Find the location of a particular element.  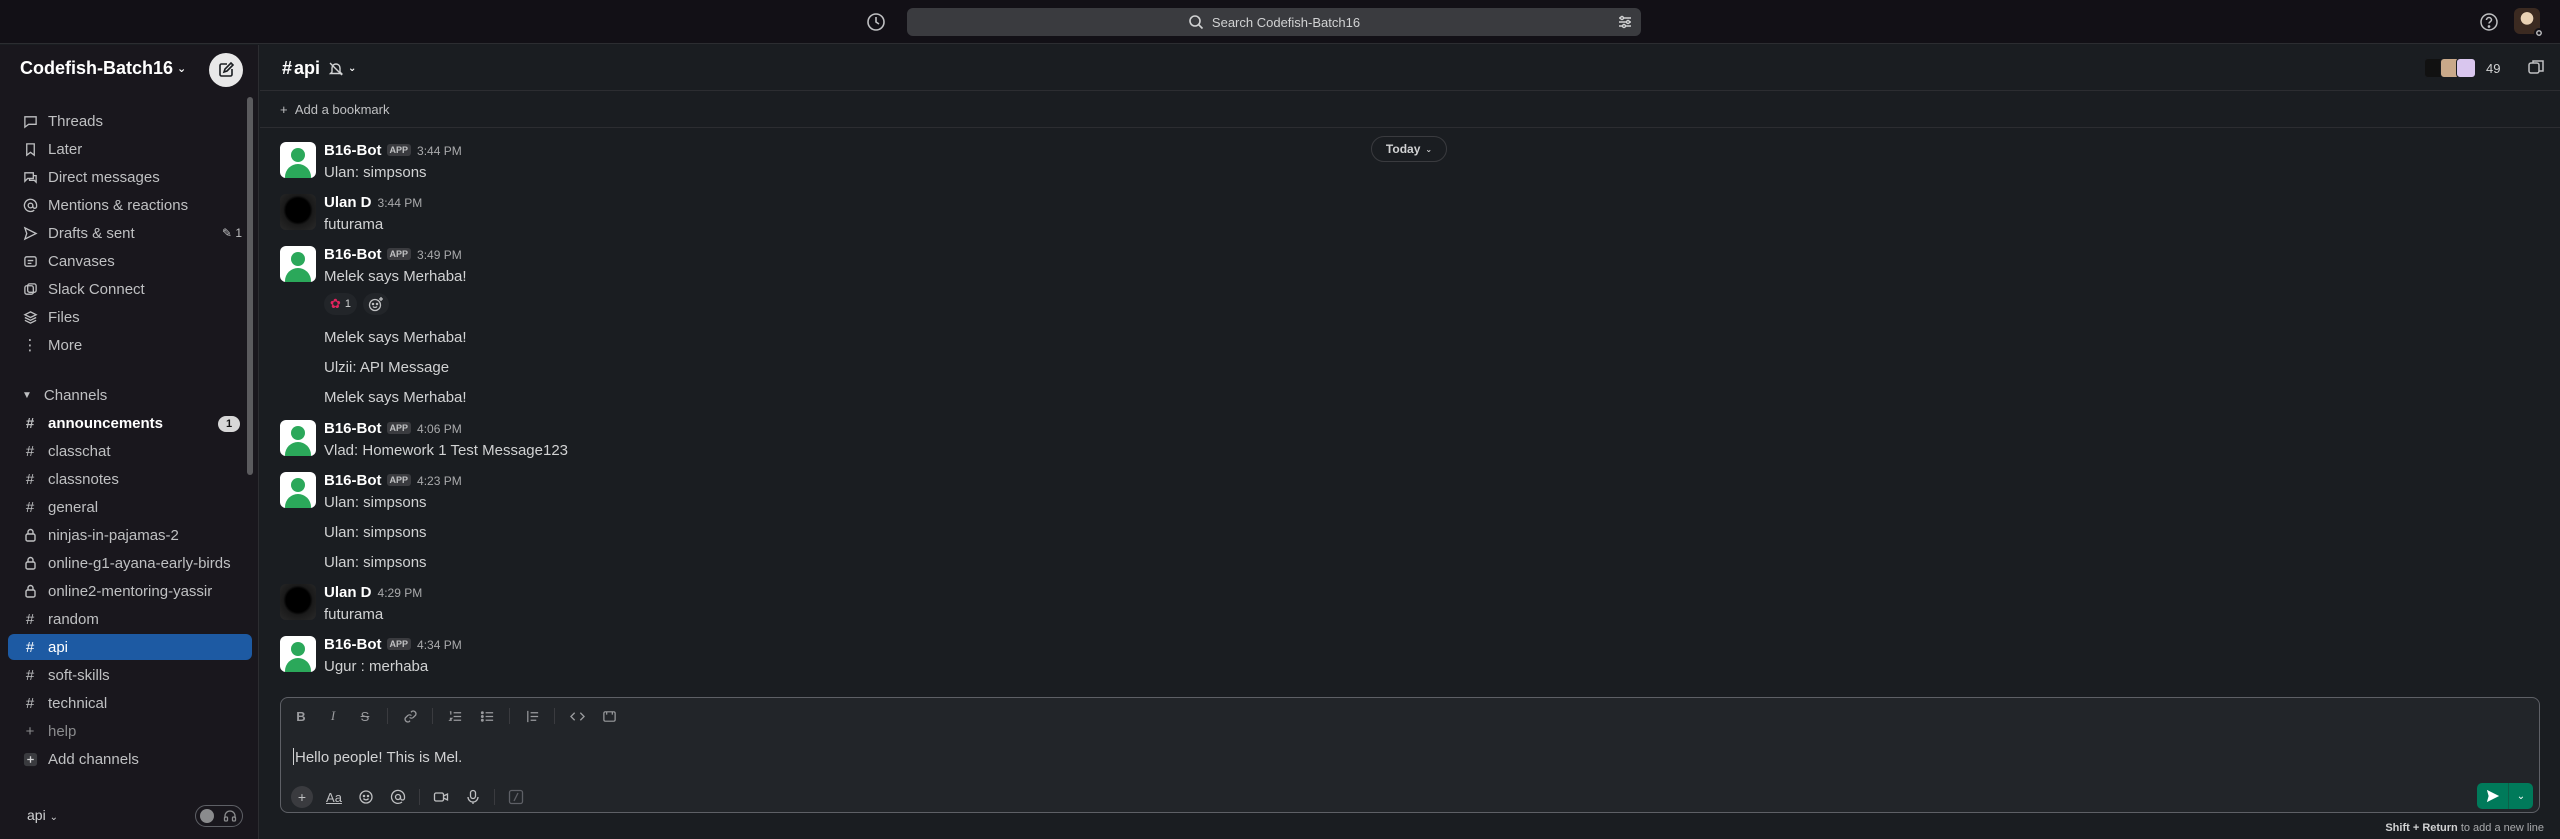

ordered-list-icon is located at coordinates (455, 716).